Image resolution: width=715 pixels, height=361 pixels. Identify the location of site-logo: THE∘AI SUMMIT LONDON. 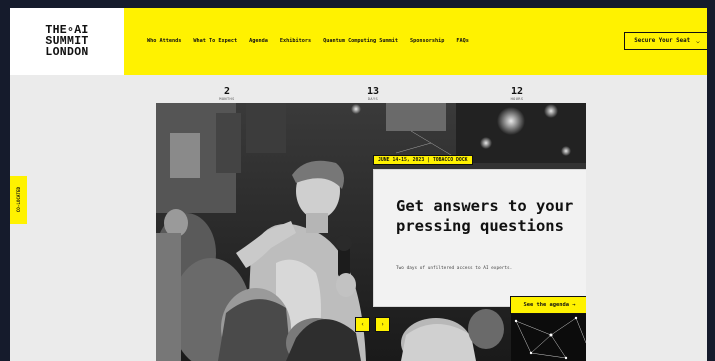
(67, 41).